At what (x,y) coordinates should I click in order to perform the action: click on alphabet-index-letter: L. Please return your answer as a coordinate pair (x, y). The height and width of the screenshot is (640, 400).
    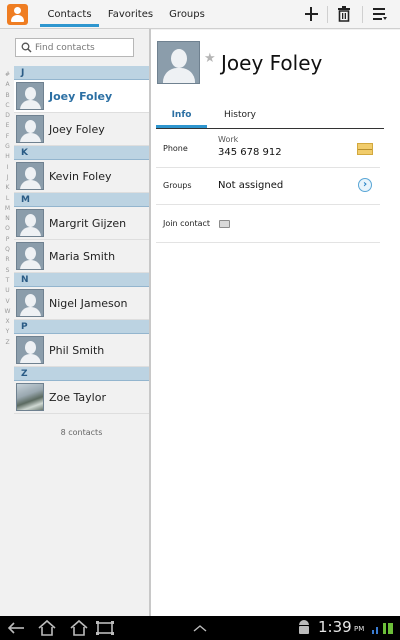
    Looking at the image, I should click on (7, 199).